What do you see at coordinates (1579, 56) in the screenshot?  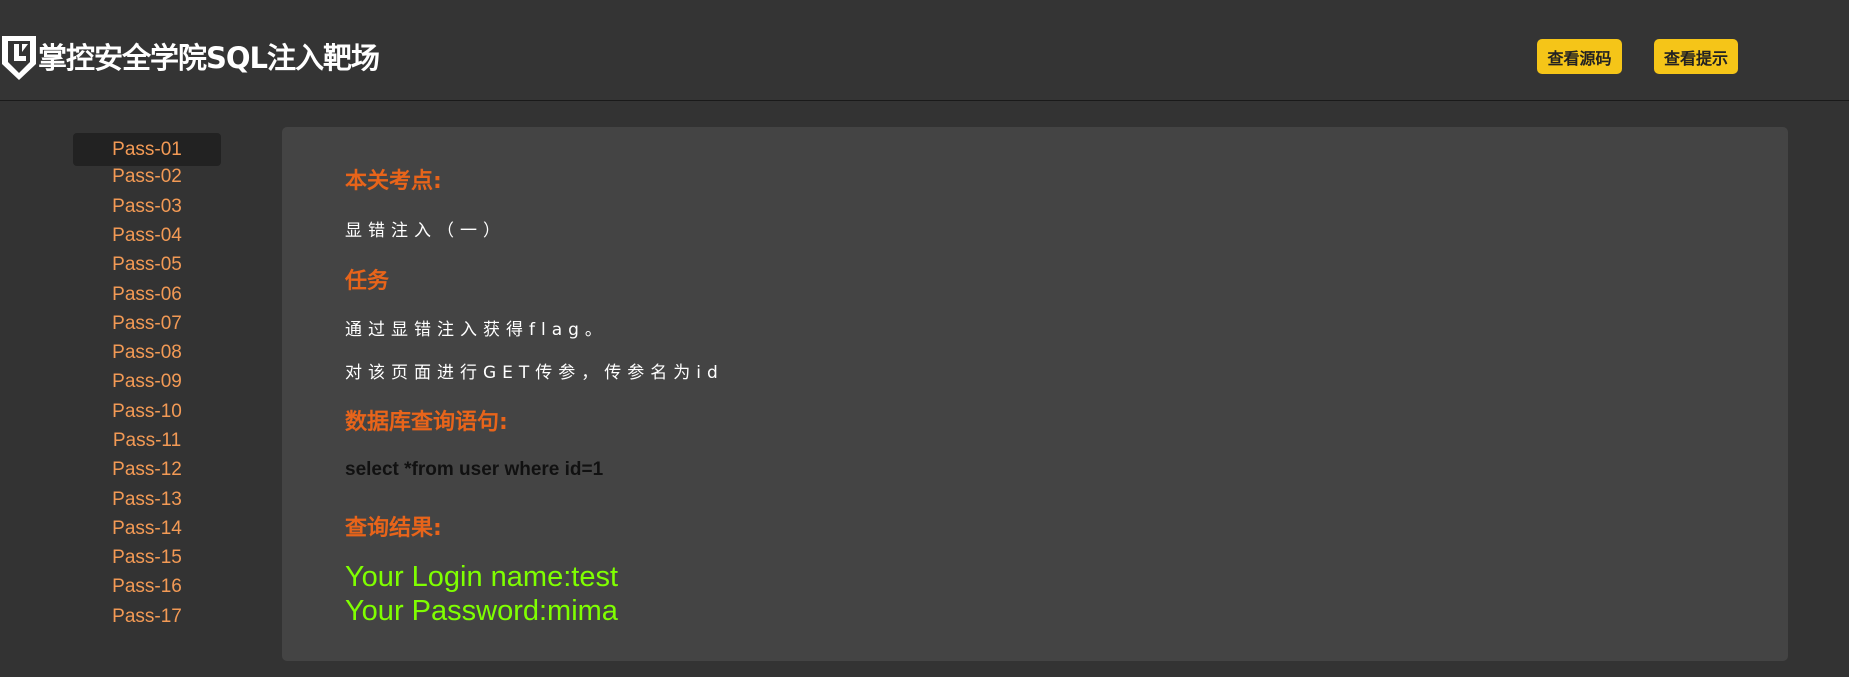 I see `view-source-button: 查看源码` at bounding box center [1579, 56].